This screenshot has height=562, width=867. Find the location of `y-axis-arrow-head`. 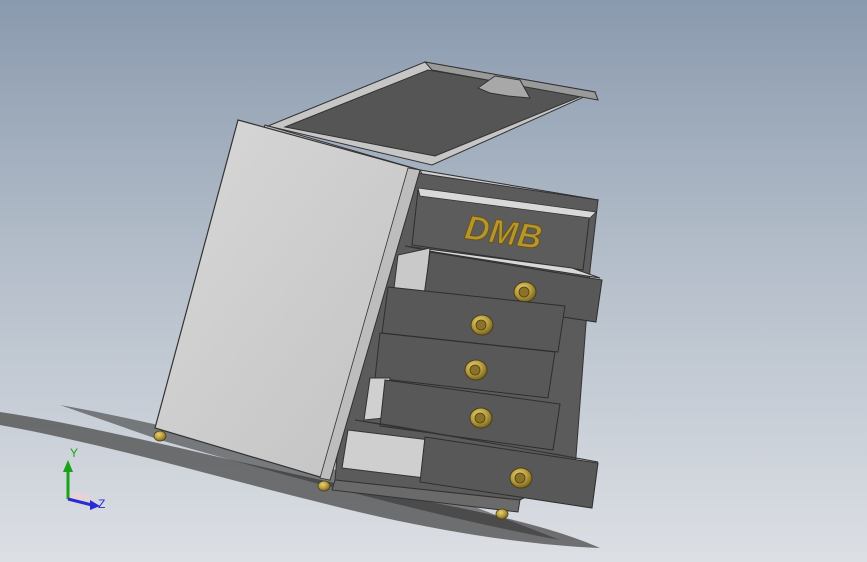

y-axis-arrow-head is located at coordinates (68, 466).